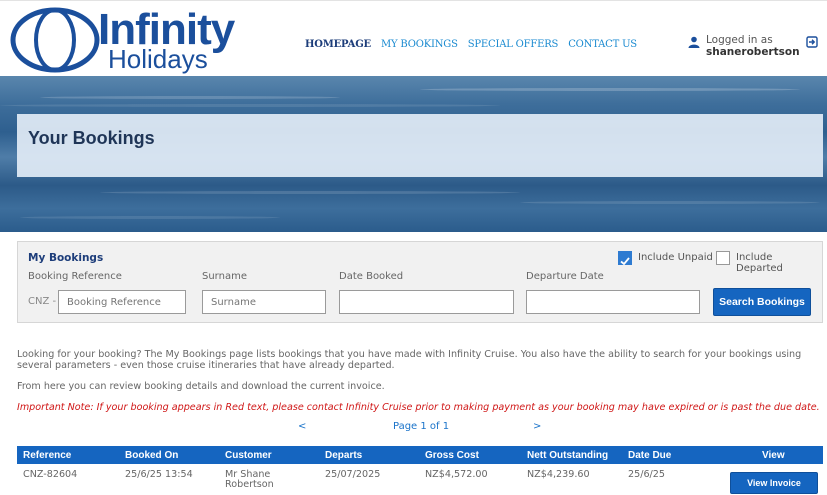 The image size is (827, 495). I want to click on next-page-button: >, so click(537, 426).